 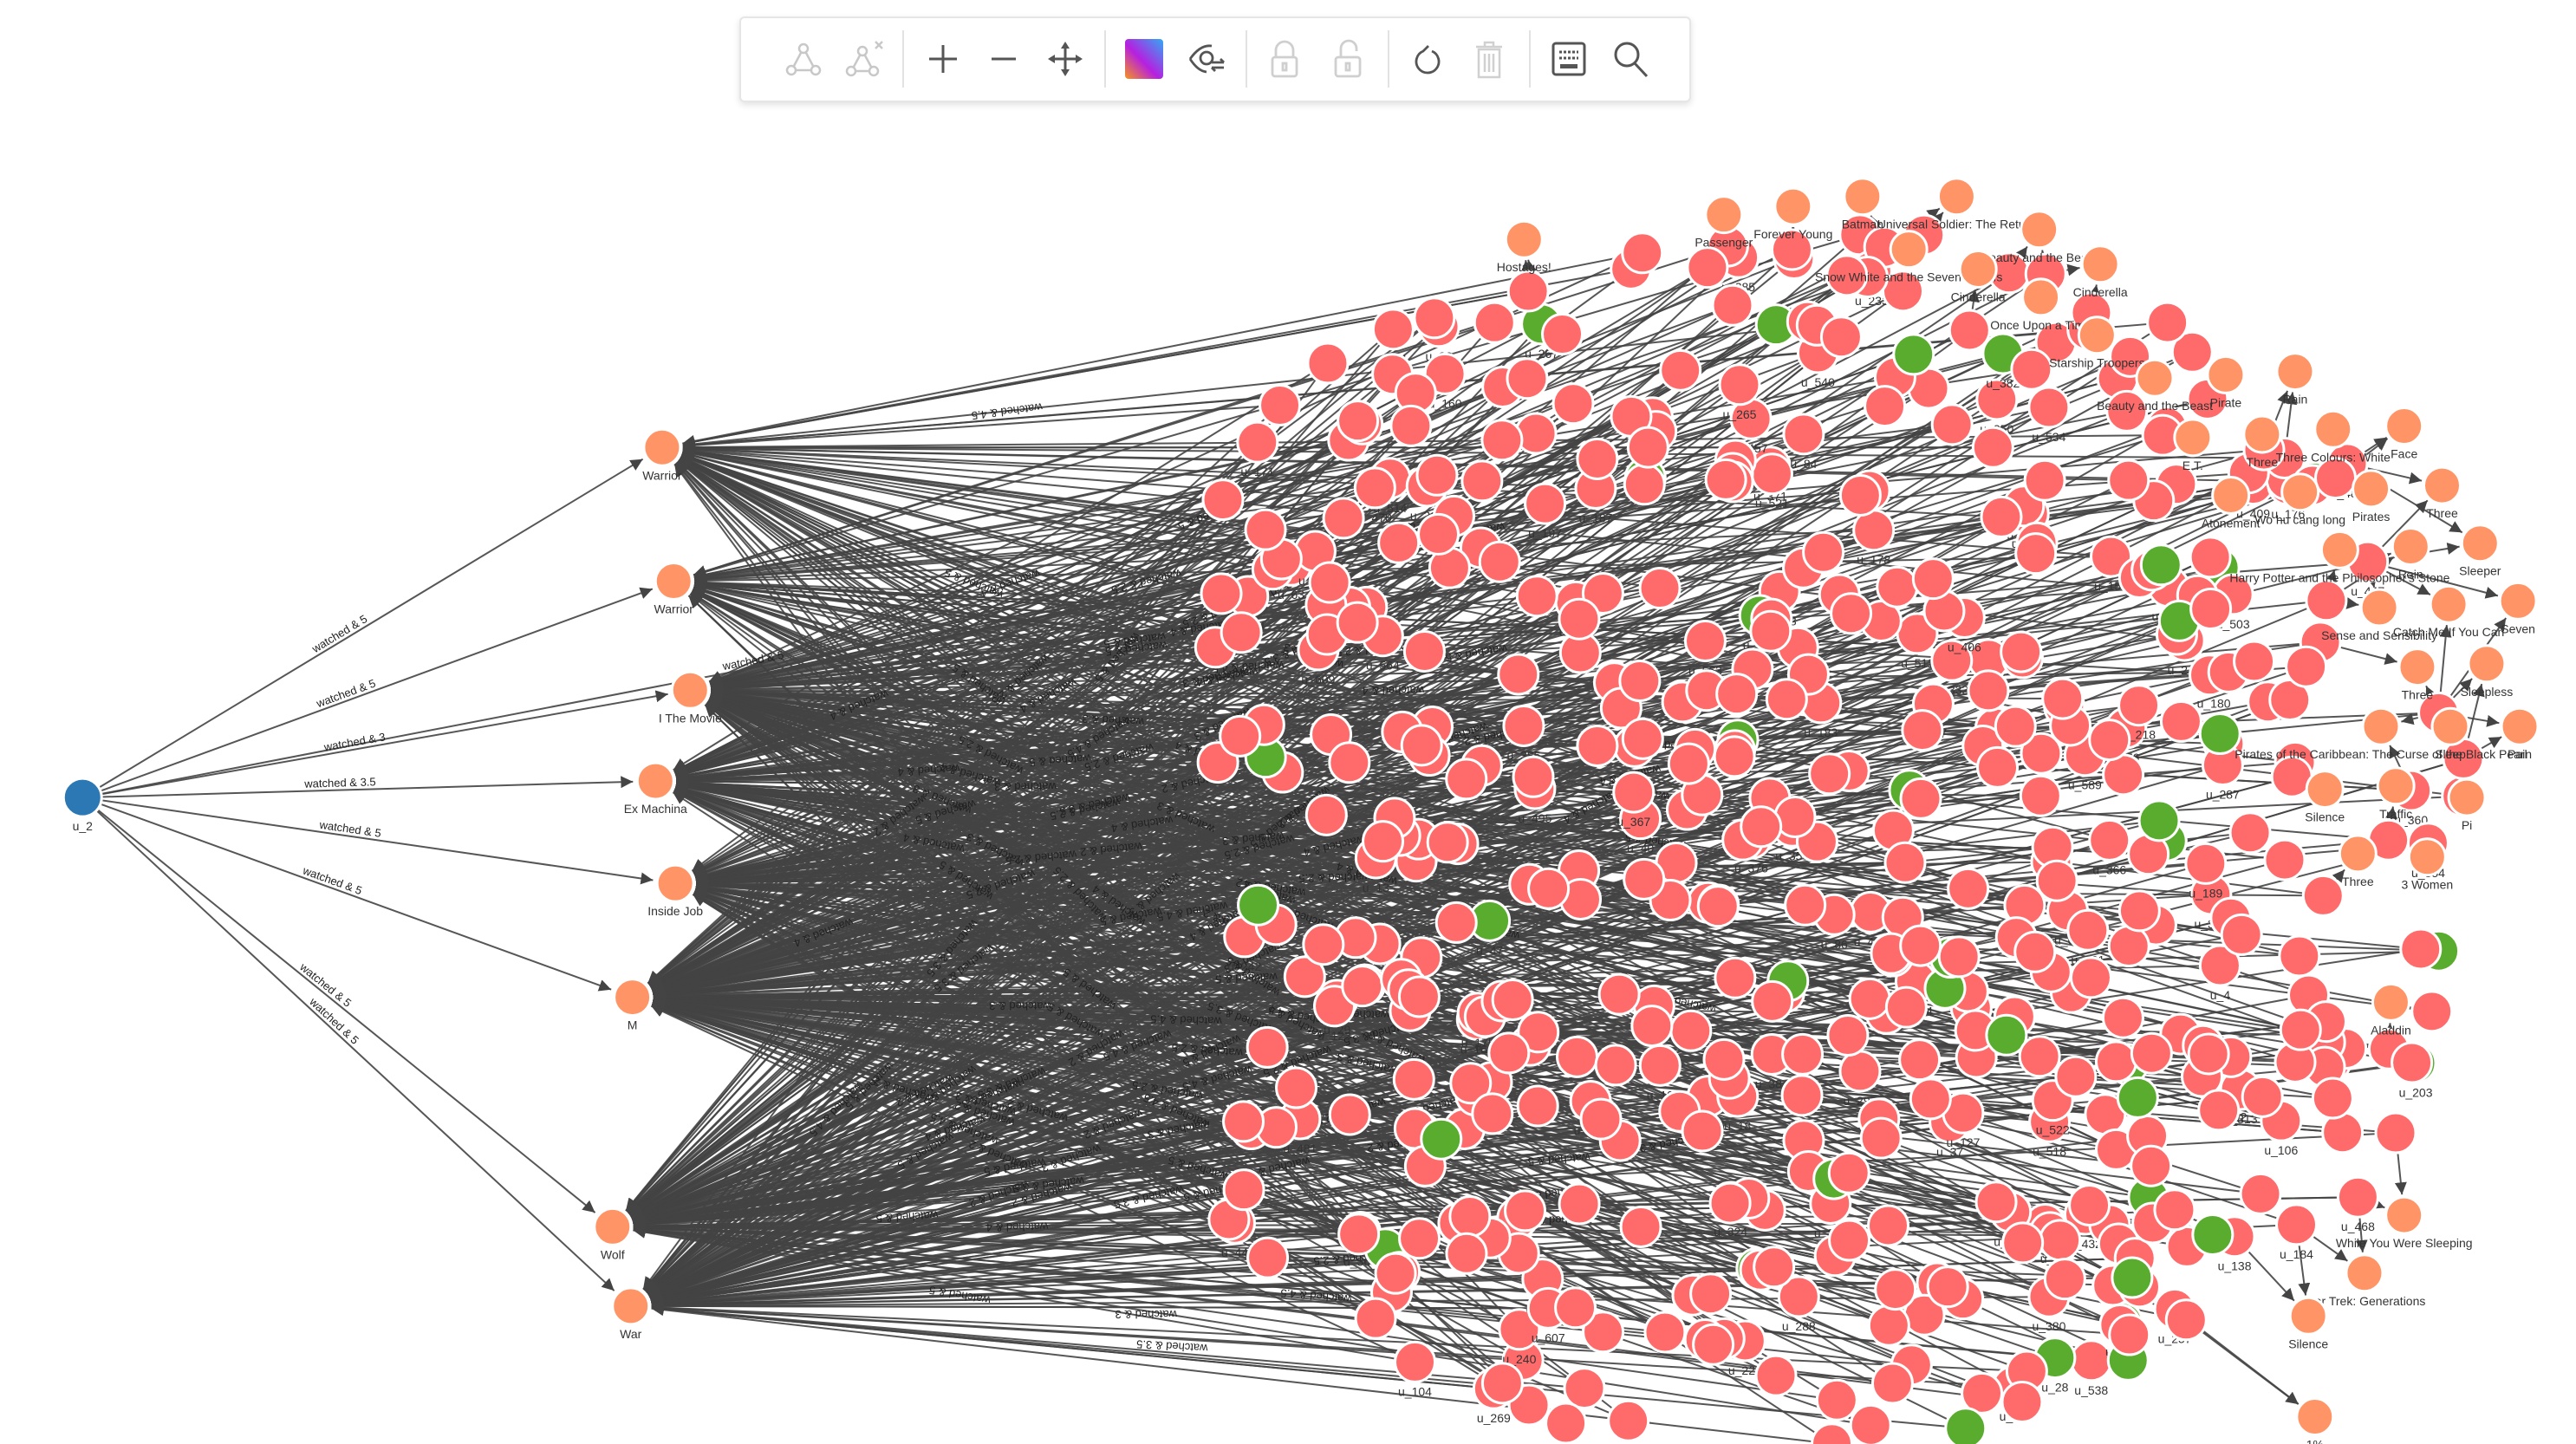 What do you see at coordinates (943, 59) in the screenshot?
I see `zoom-in-button` at bounding box center [943, 59].